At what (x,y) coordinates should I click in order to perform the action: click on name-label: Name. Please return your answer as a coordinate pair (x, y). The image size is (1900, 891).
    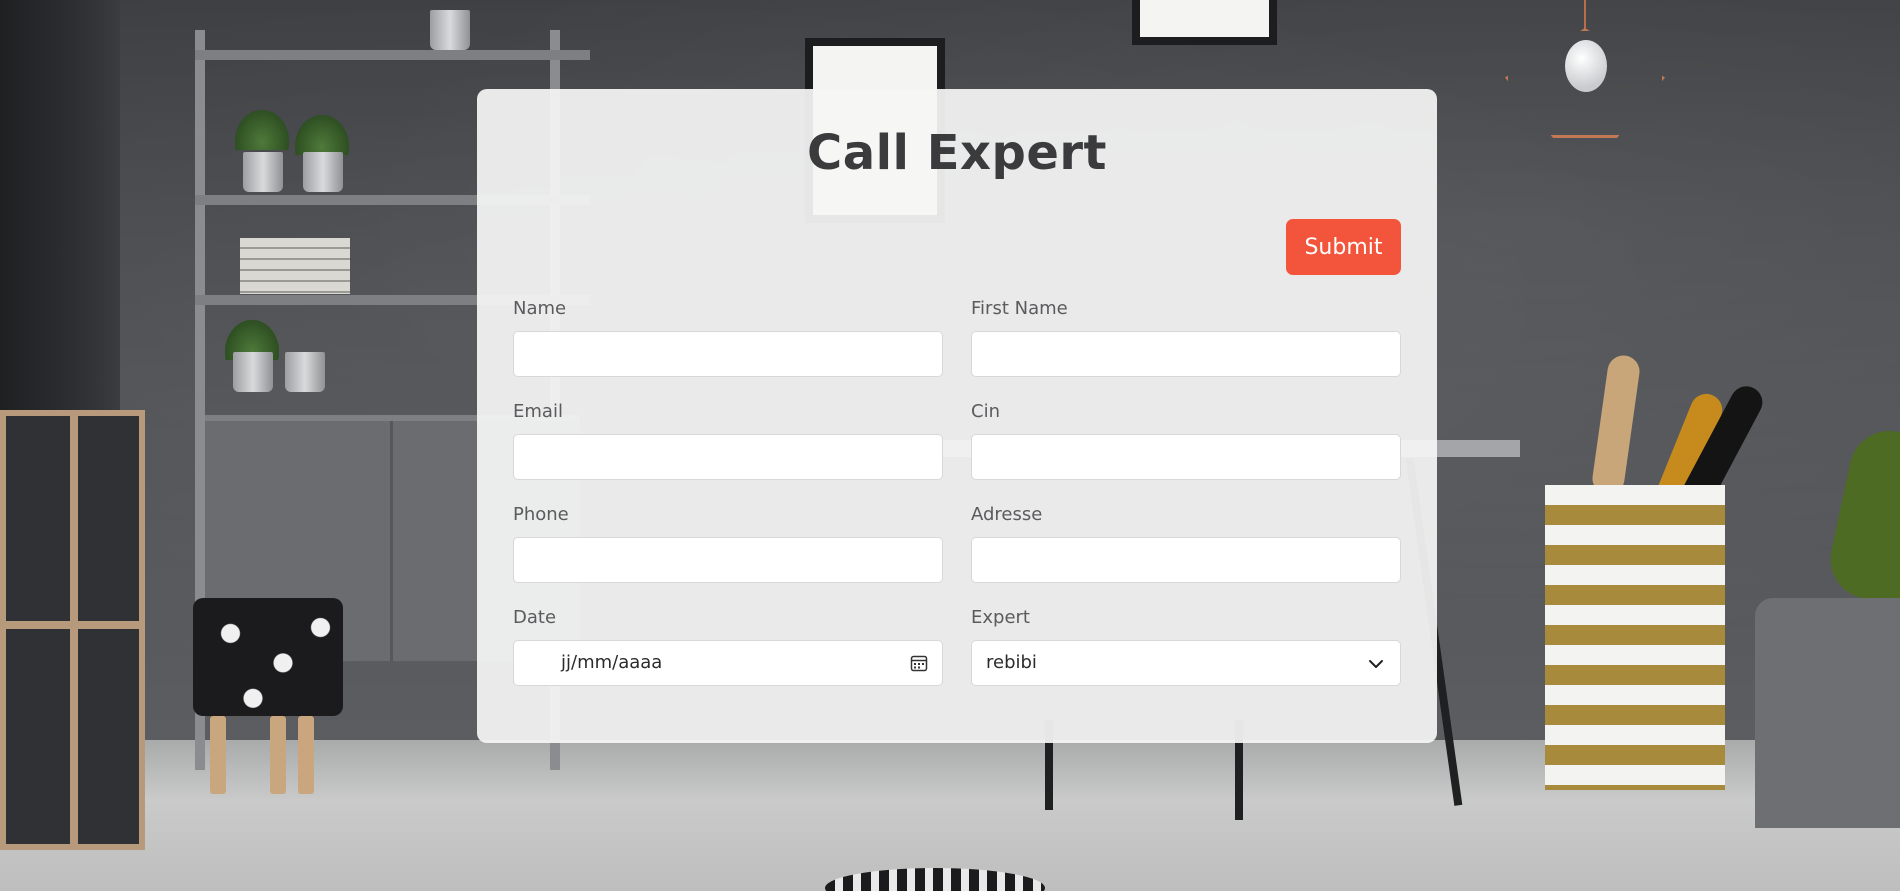
    Looking at the image, I should click on (540, 308).